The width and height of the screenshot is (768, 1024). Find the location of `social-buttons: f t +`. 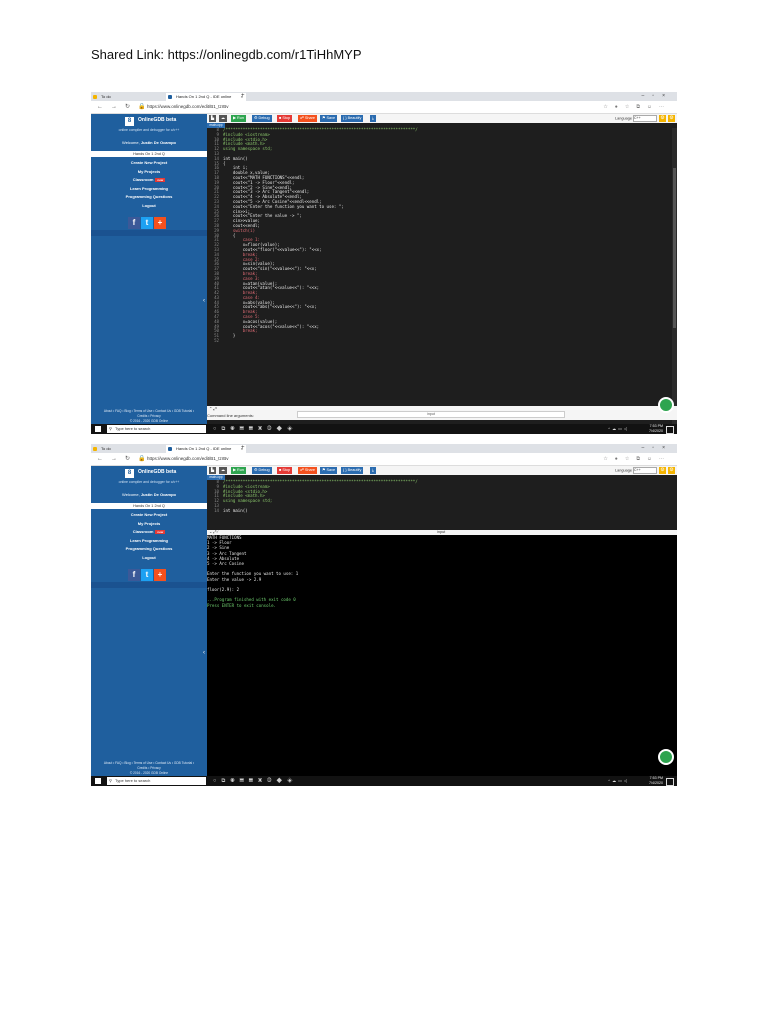

social-buttons: f t + is located at coordinates (147, 573).